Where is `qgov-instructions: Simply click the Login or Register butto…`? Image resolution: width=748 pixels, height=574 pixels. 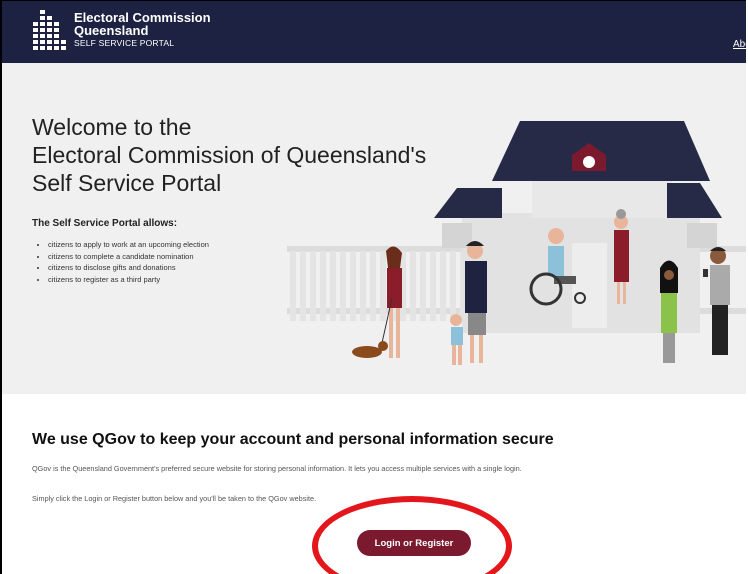 qgov-instructions: Simply click the Login or Register butto… is located at coordinates (174, 498).